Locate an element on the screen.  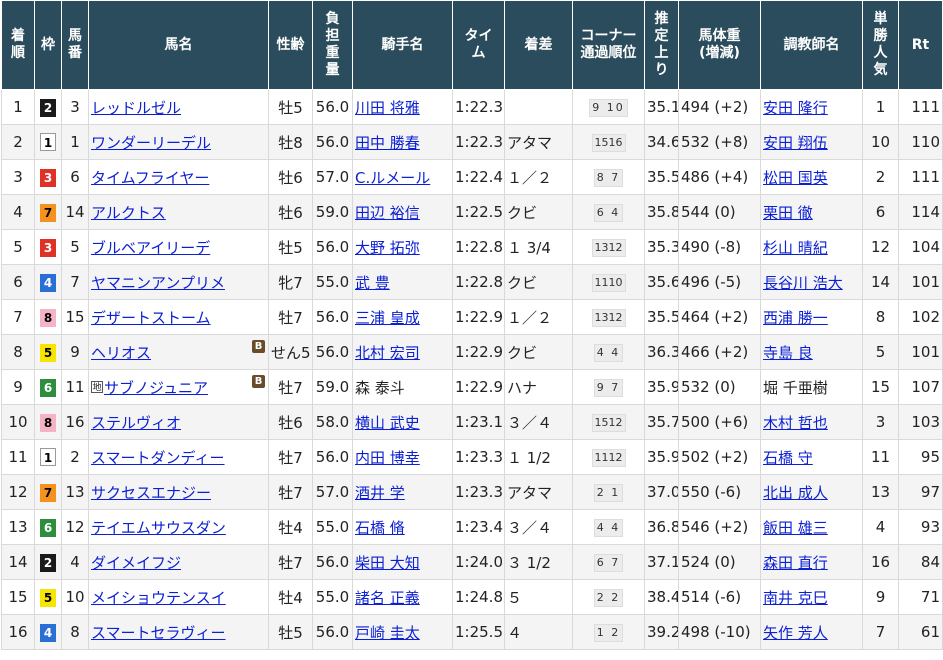
sex-age: 牡7 is located at coordinates (290, 387).